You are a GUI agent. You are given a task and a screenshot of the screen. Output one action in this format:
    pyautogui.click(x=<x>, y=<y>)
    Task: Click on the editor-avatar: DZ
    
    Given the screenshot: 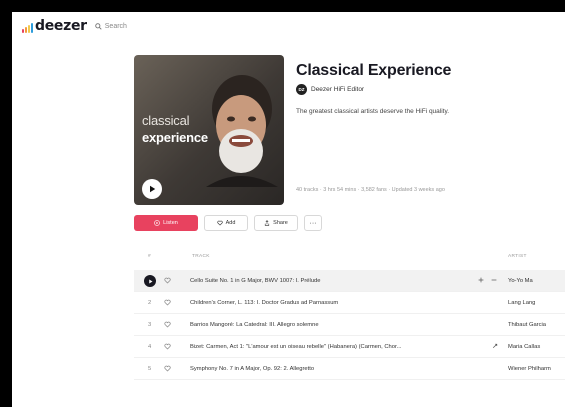 What is the action you would take?
    pyautogui.click(x=301, y=89)
    